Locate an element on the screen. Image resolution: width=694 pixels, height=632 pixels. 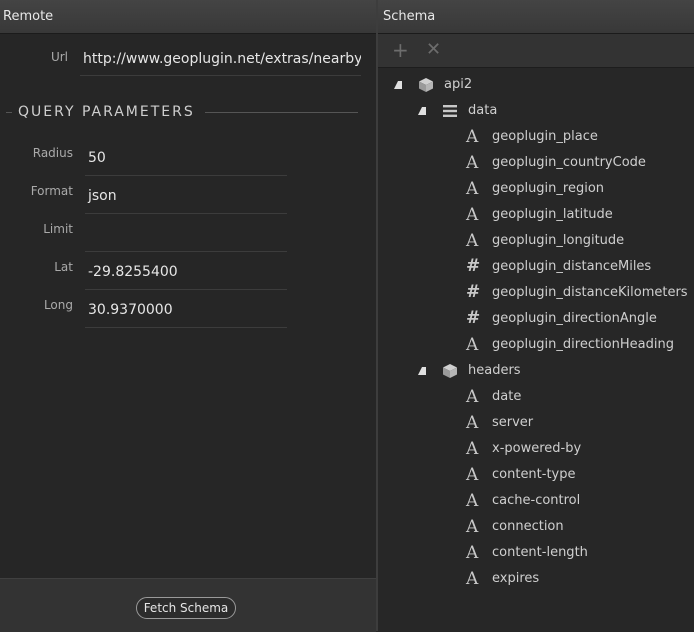
tree-node-label: content-length is located at coordinates (540, 552).